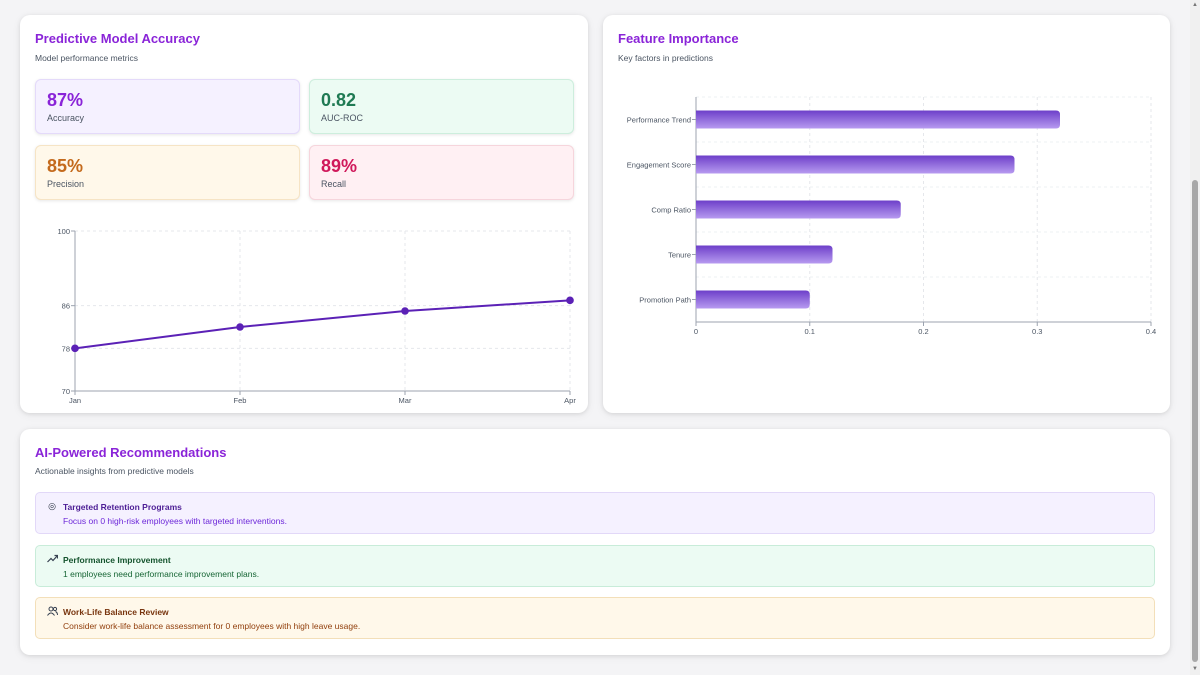 This screenshot has width=1200, height=675. What do you see at coordinates (1151, 331) in the screenshot?
I see `x-tick-label: 0.4` at bounding box center [1151, 331].